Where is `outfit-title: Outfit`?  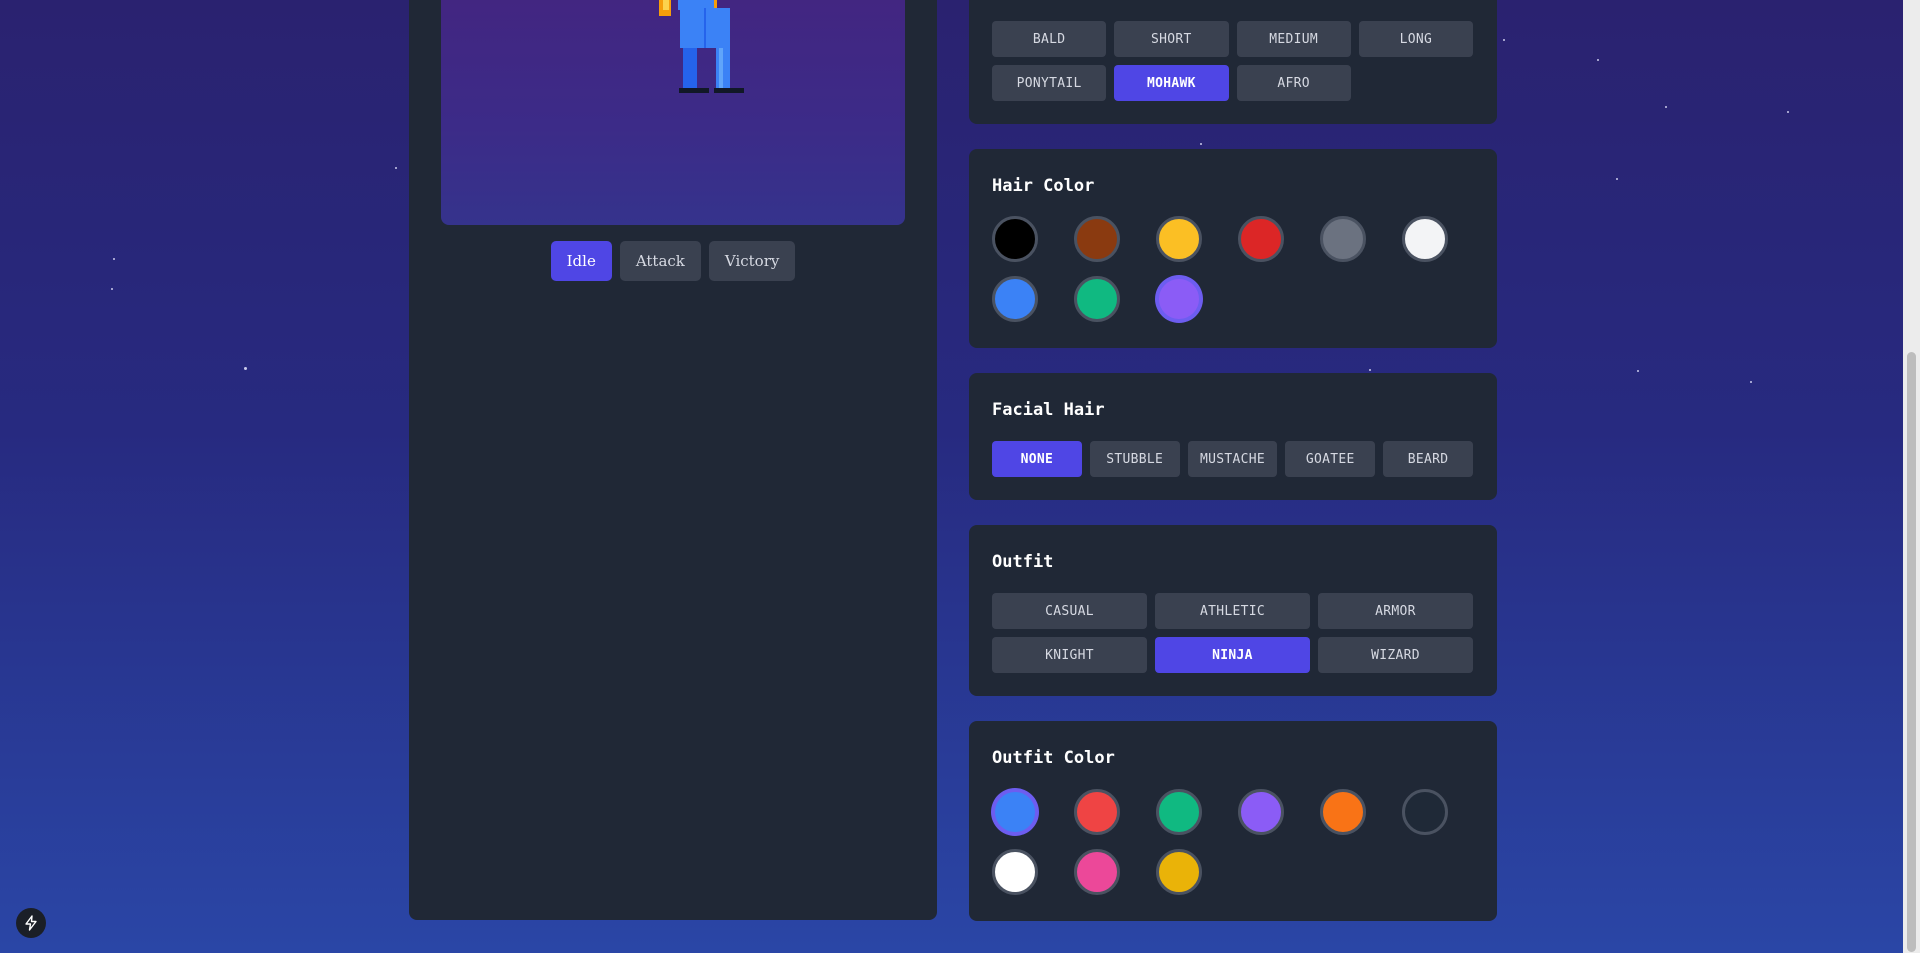 outfit-title: Outfit is located at coordinates (1023, 562).